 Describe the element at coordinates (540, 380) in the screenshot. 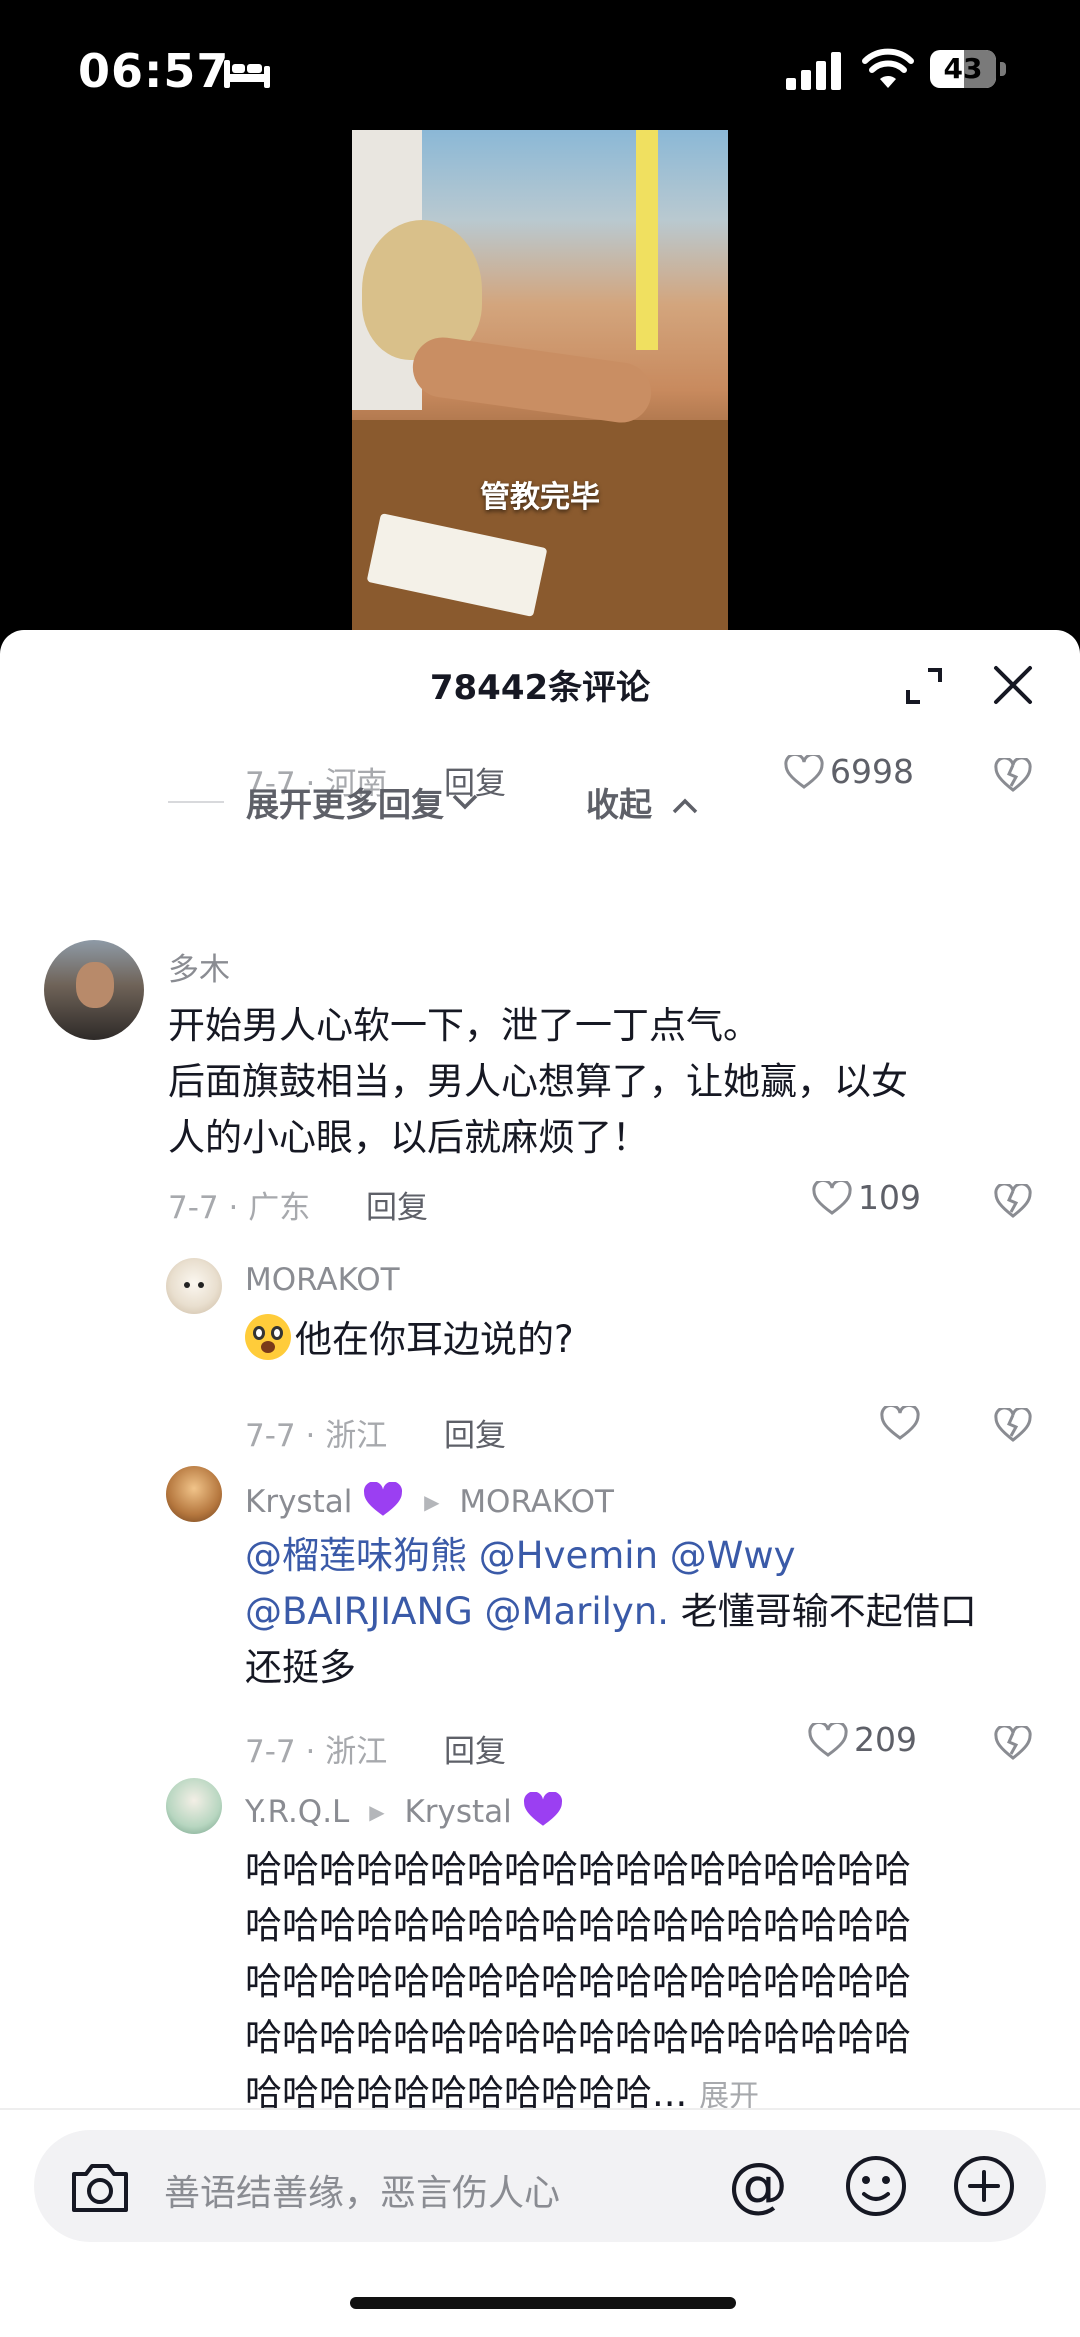

I see `video-preview: 管教完毕` at that location.